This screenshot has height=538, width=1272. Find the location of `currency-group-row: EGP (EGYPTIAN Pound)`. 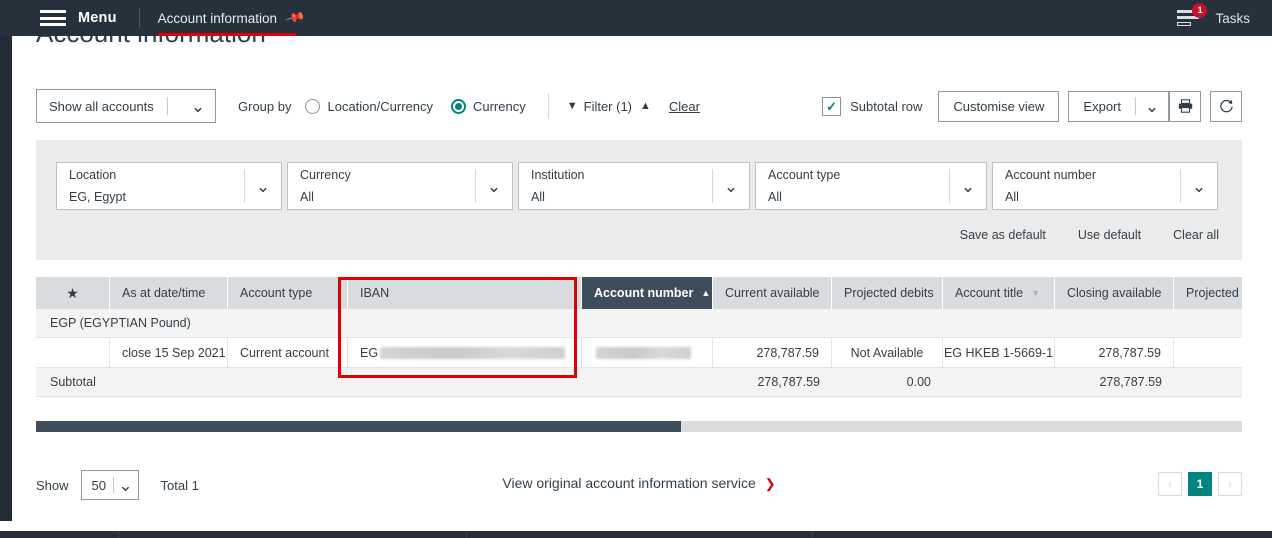

currency-group-row: EGP (EGYPTIAN Pound) is located at coordinates (639, 323).